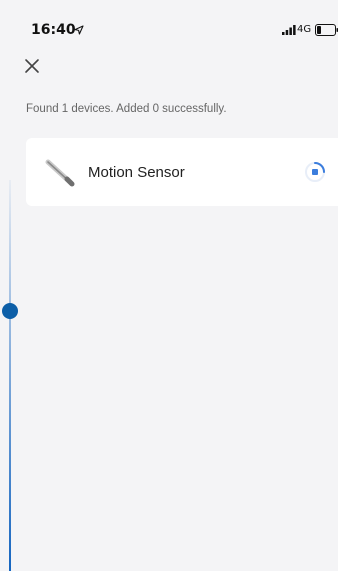 This screenshot has height=571, width=338. I want to click on battery-icon, so click(326, 30).